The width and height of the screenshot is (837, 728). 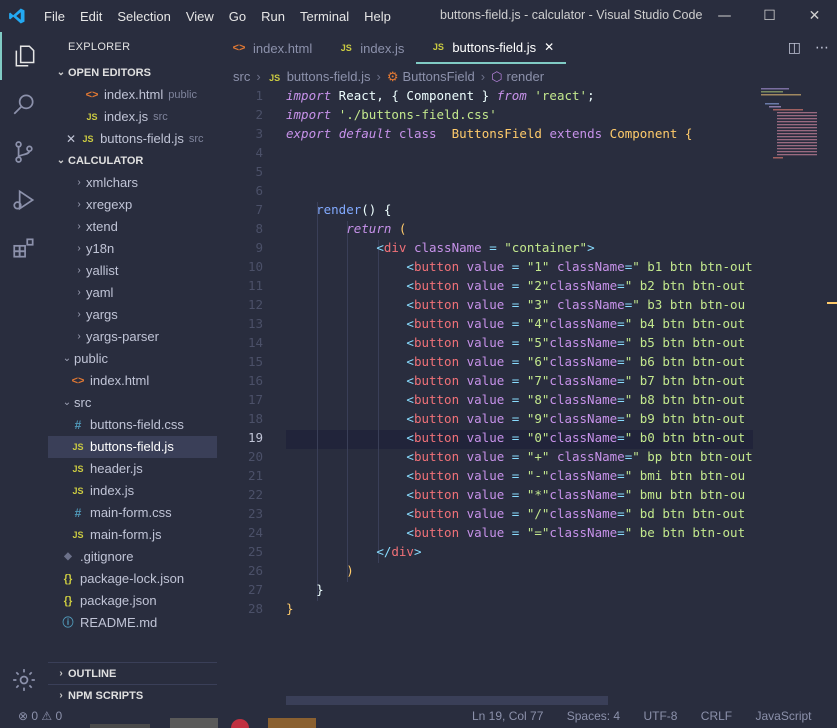 What do you see at coordinates (24, 56) in the screenshot?
I see `explorer-icon` at bounding box center [24, 56].